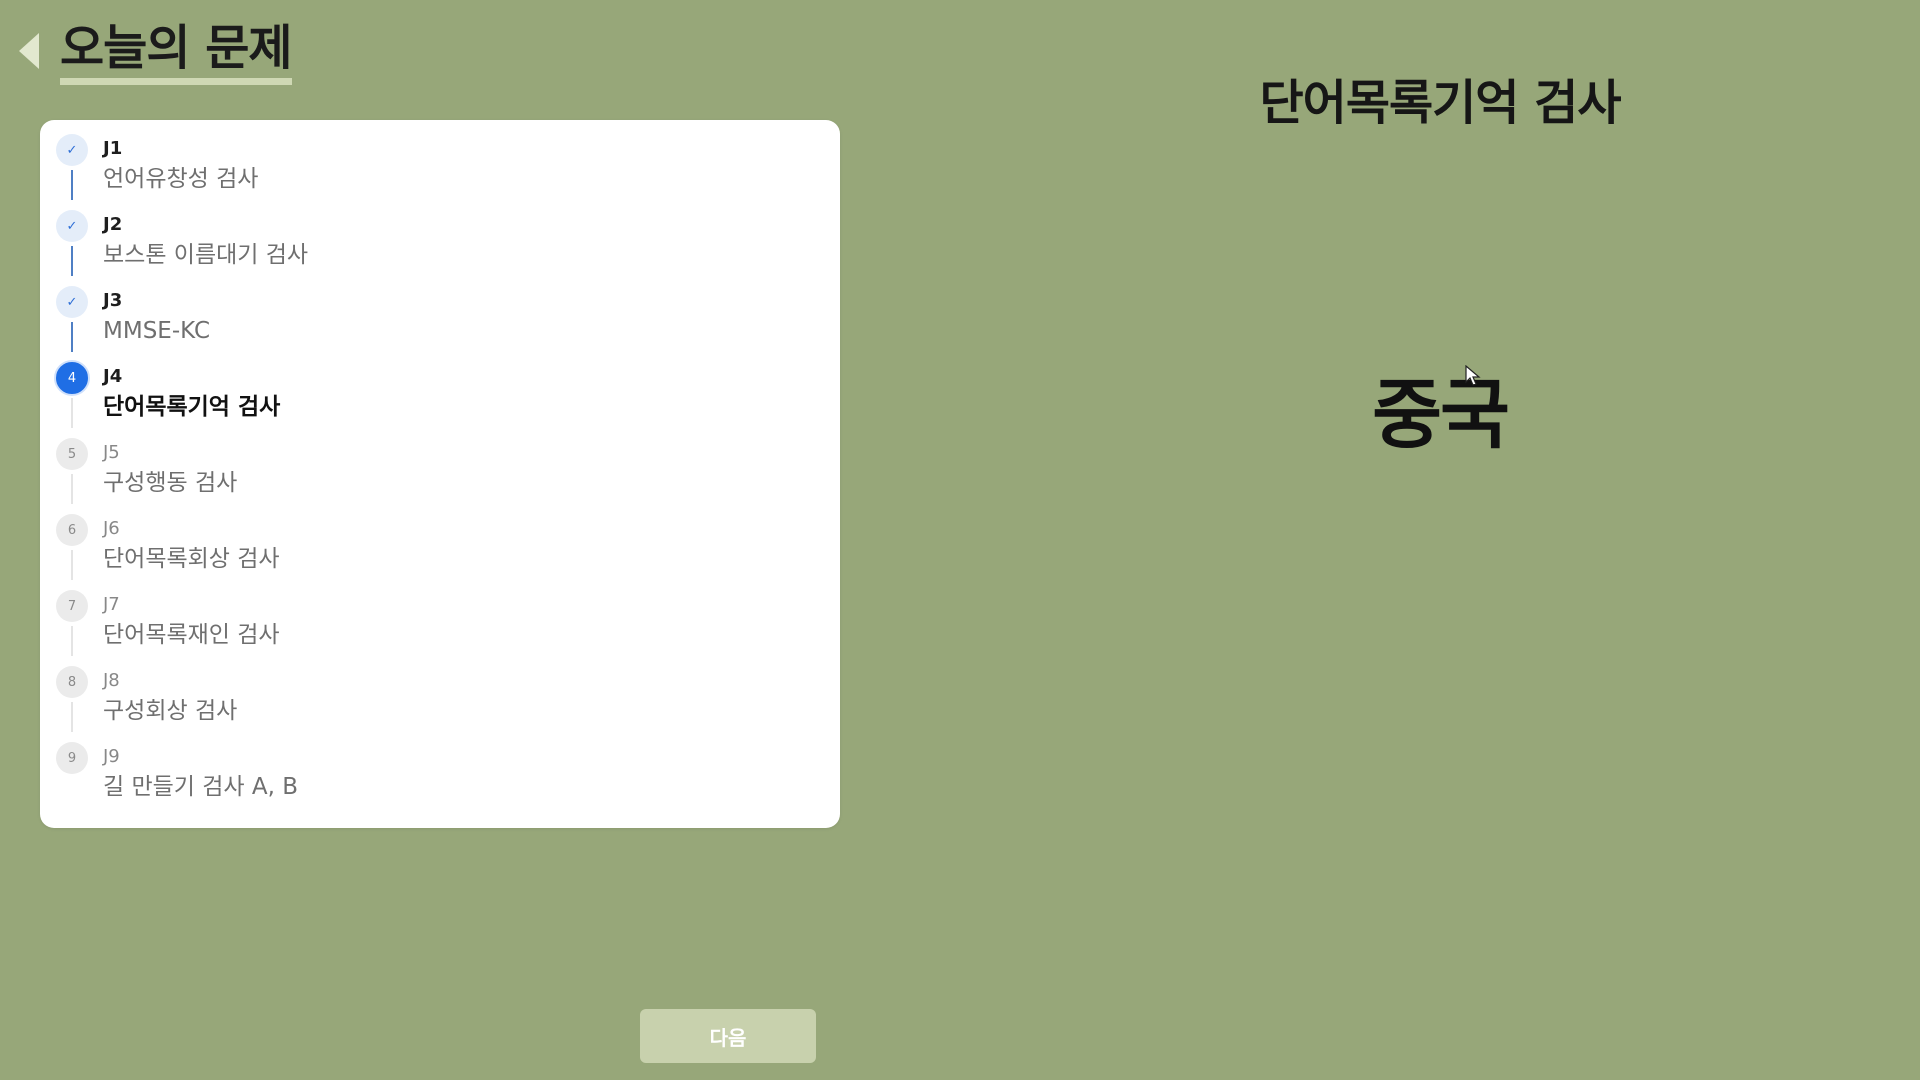 This screenshot has height=1080, width=1920. I want to click on step-number-badge: 4, so click(72, 378).